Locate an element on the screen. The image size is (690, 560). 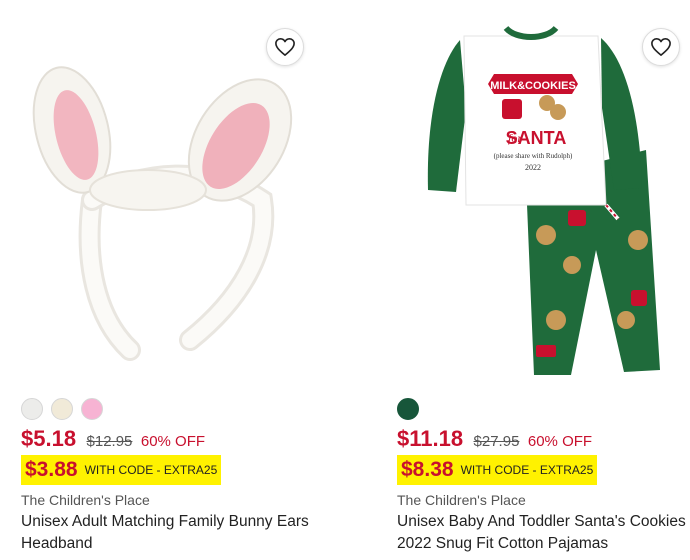
swatch-pink is located at coordinates (92, 409).